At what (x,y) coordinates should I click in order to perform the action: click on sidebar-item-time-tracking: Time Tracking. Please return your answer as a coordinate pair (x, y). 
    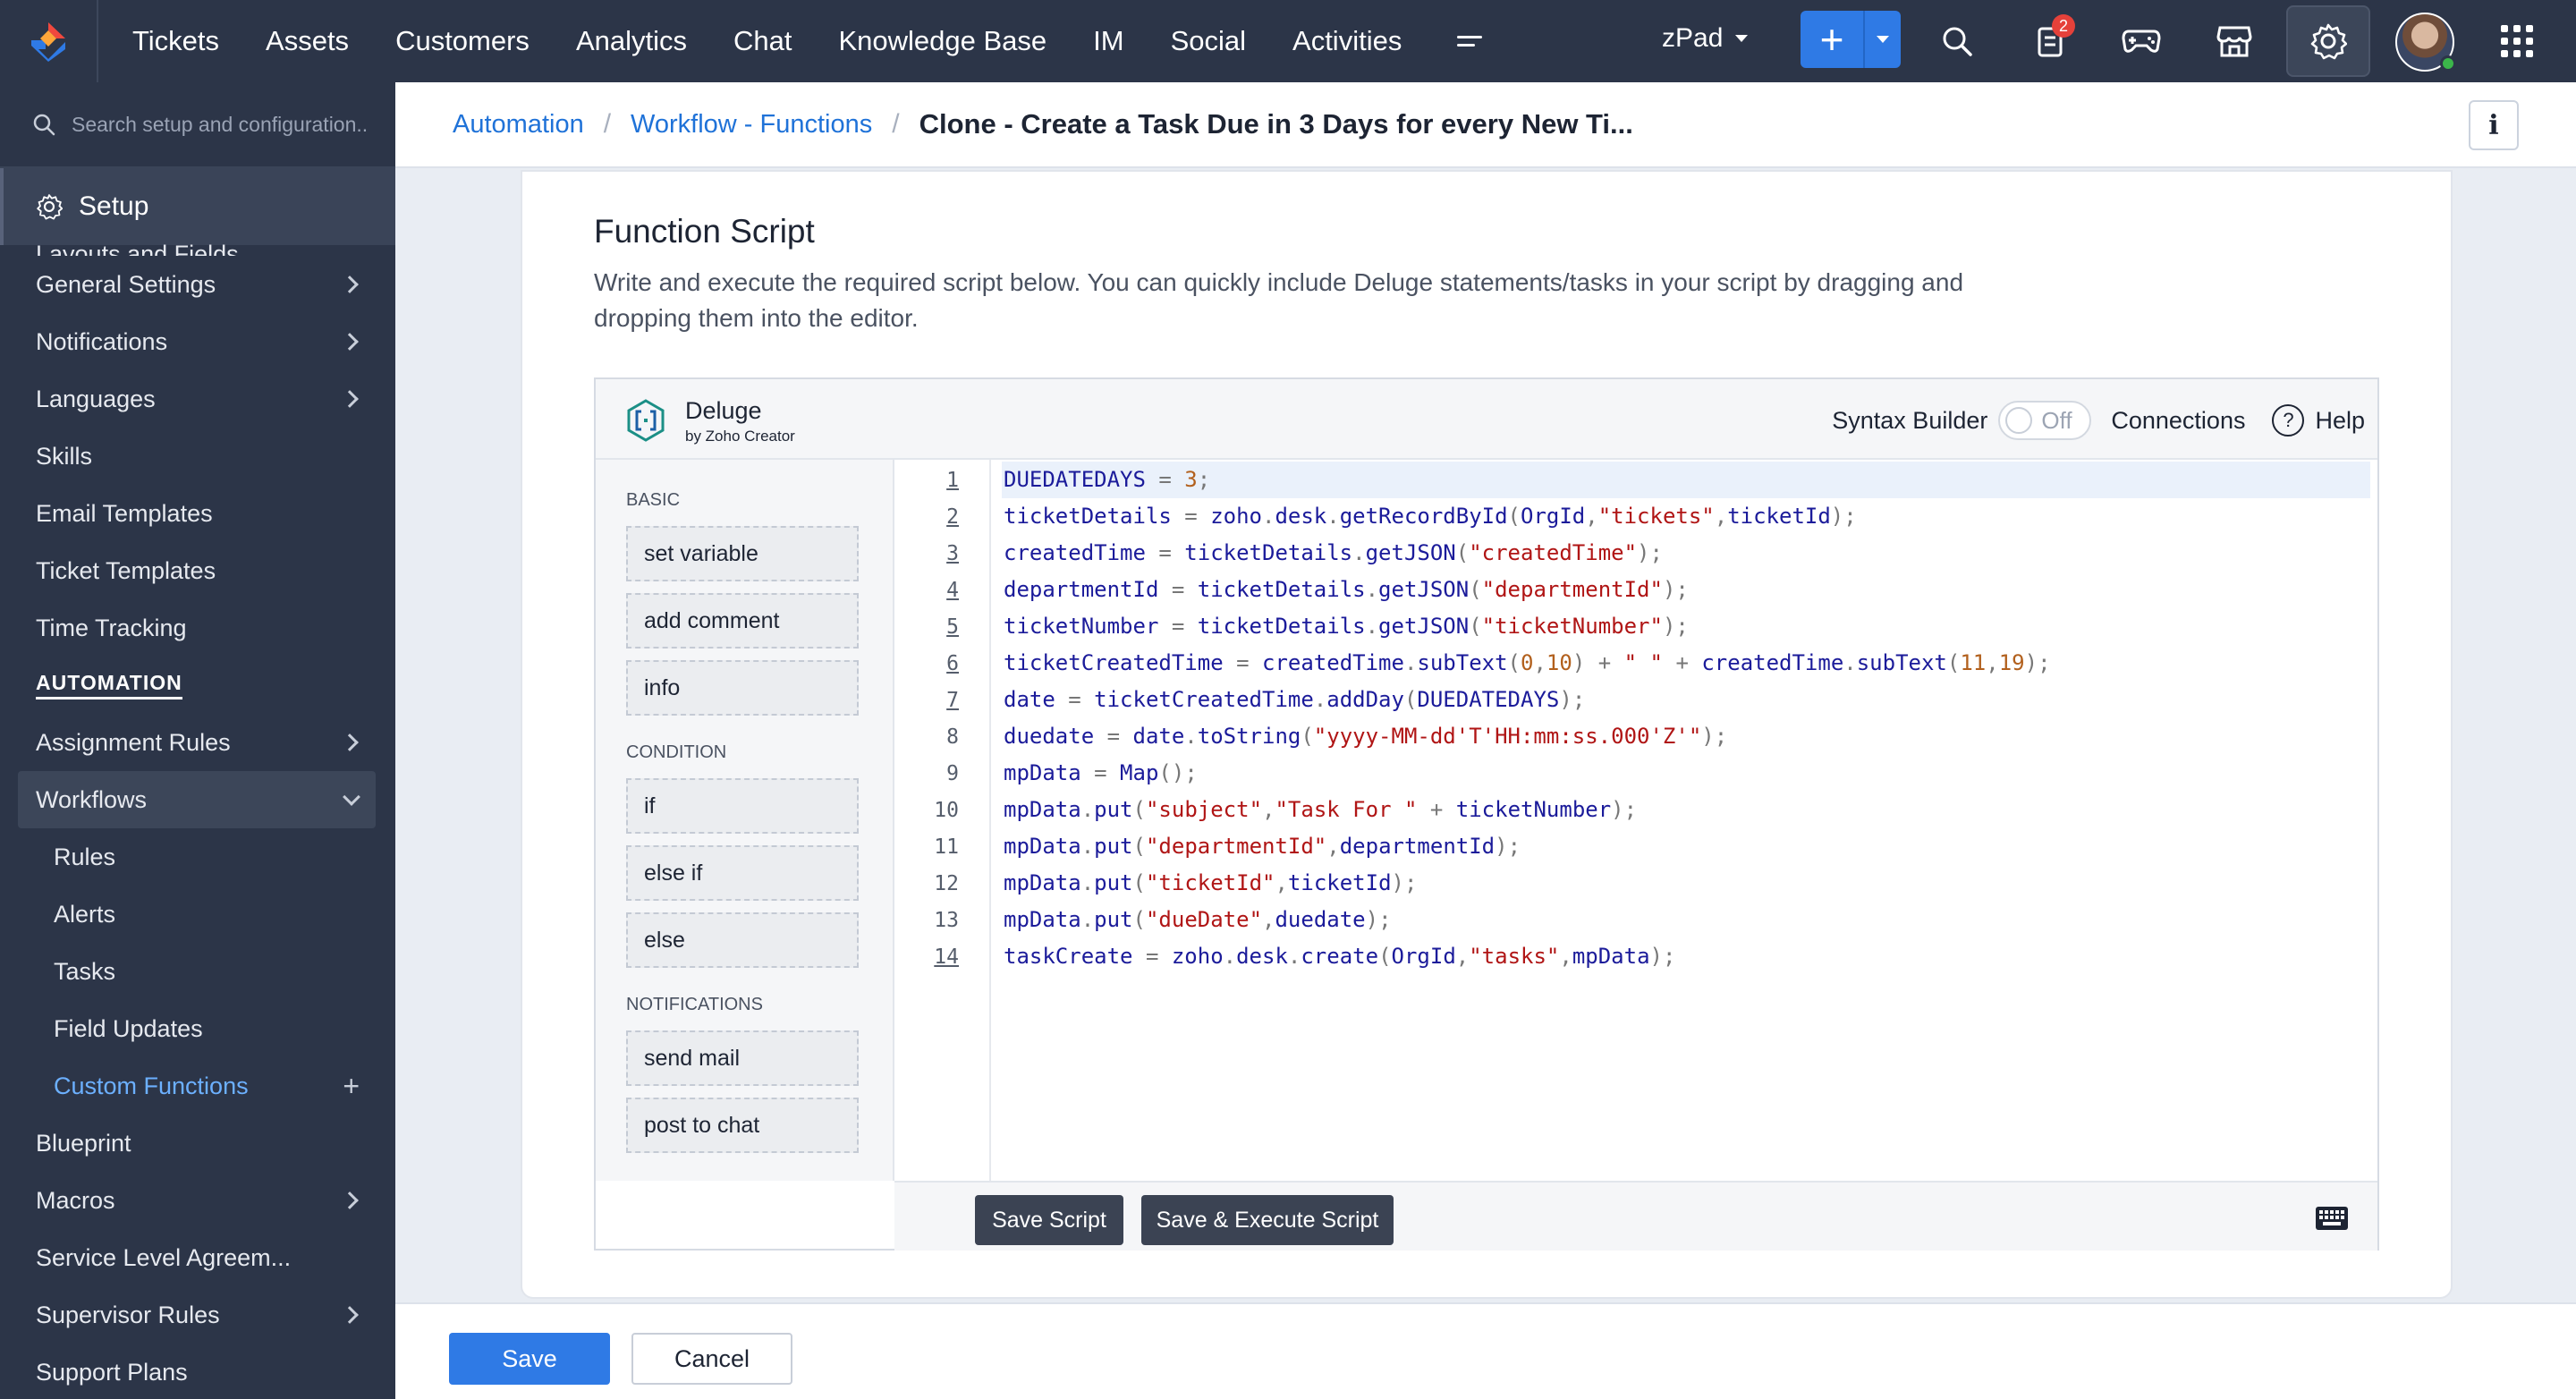
    Looking at the image, I should click on (197, 628).